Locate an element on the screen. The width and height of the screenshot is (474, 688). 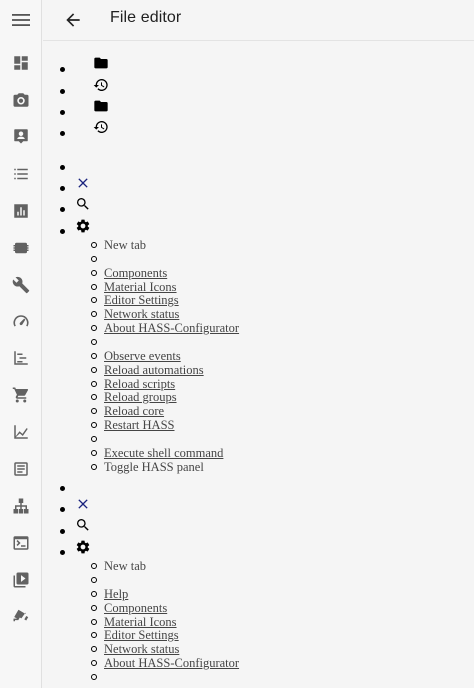
network-icon is located at coordinates (21, 506).